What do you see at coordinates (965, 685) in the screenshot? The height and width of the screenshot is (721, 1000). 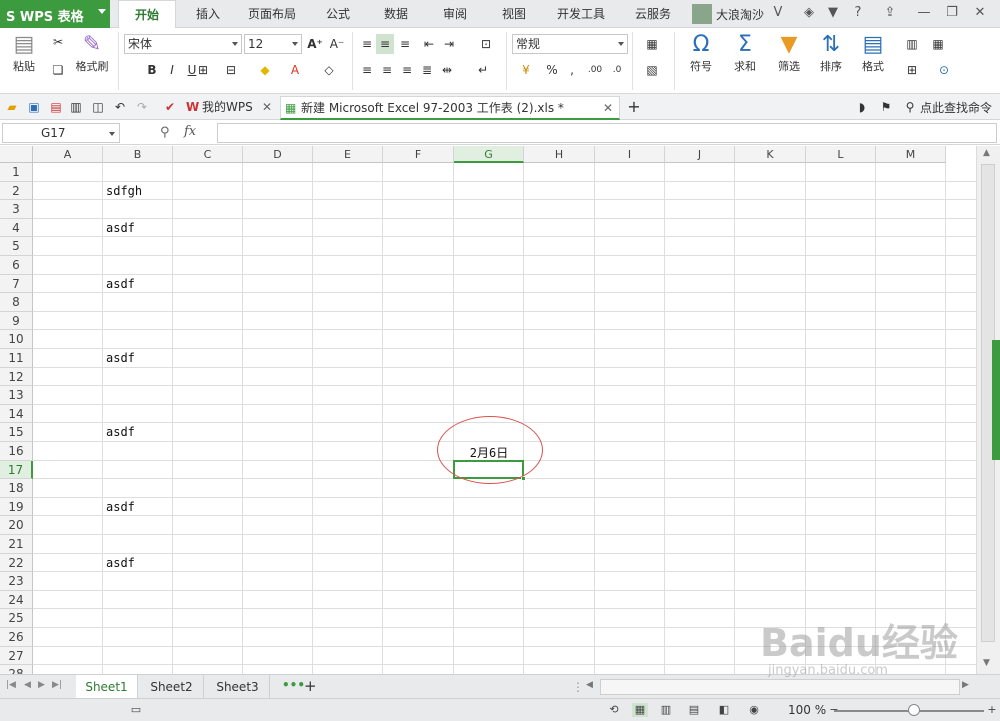 I see `scroll-right-icon: ▶` at bounding box center [965, 685].